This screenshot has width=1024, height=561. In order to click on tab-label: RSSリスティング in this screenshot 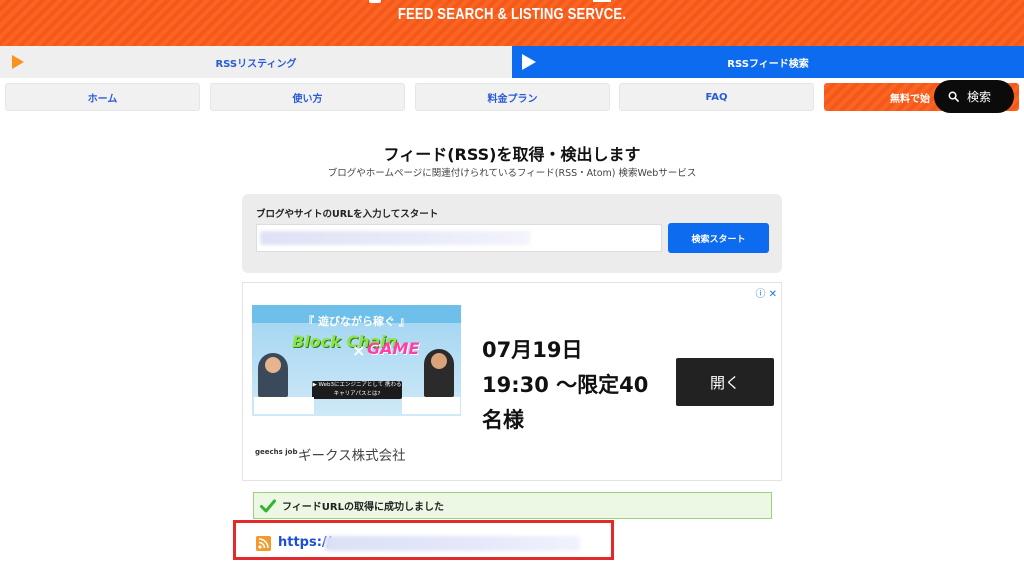, I will do `click(256, 64)`.